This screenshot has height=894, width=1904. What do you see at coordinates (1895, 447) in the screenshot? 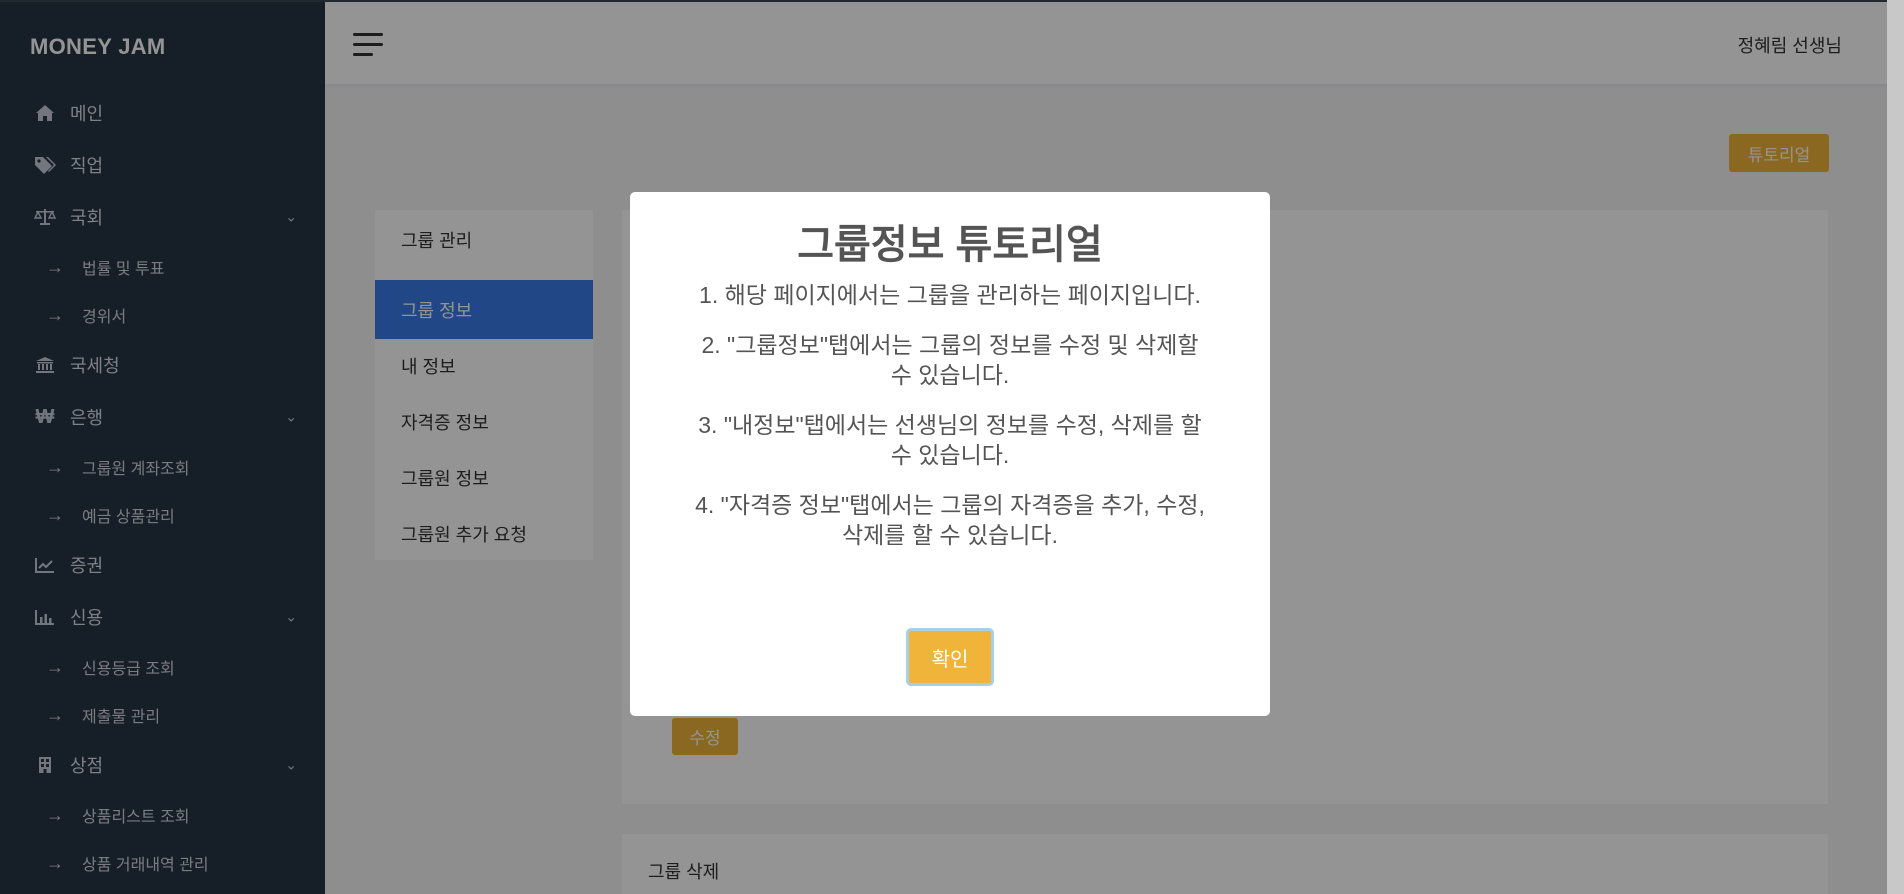
I see `page-scrollbar` at bounding box center [1895, 447].